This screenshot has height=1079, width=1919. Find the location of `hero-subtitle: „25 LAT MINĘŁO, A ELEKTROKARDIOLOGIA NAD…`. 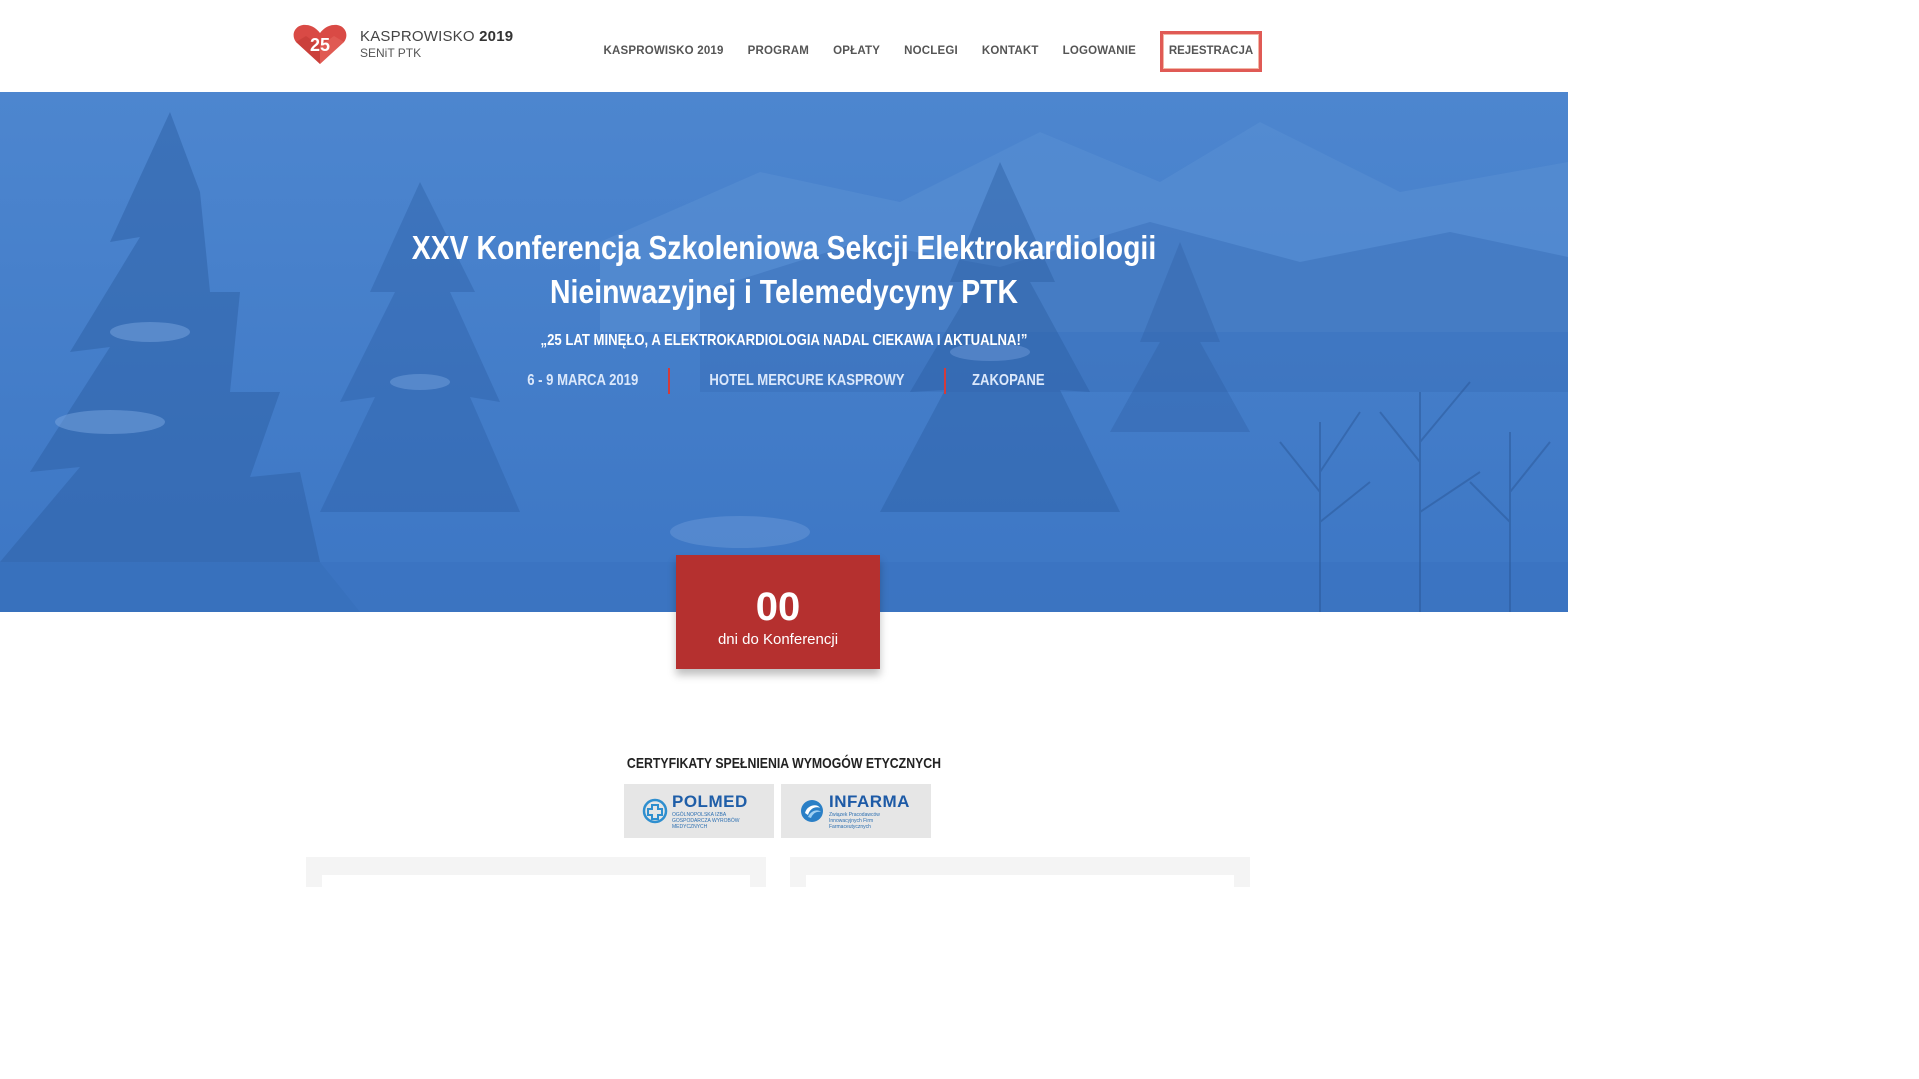

hero-subtitle: „25 LAT MINĘŁO, A ELEKTROKARDIOLOGIA NAD… is located at coordinates (784, 340).